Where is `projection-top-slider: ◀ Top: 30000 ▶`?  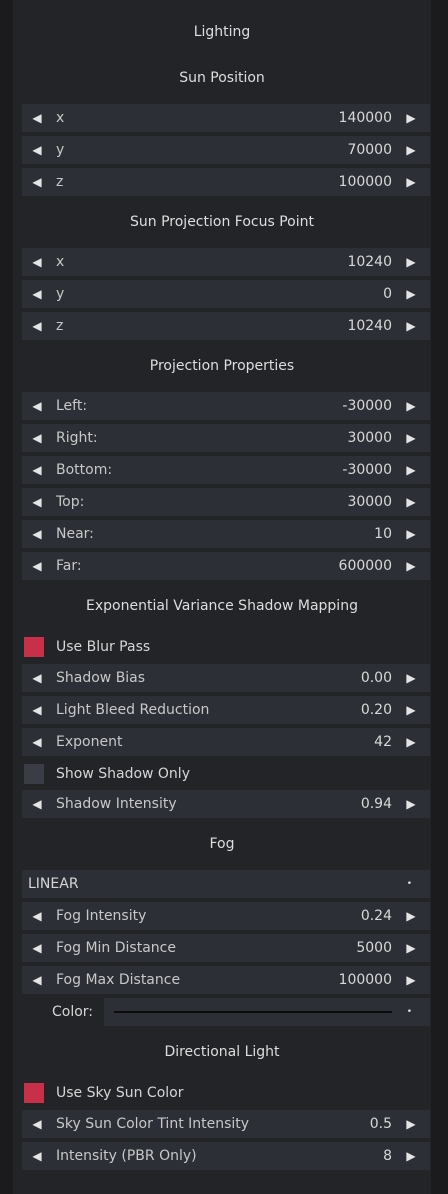 projection-top-slider: ◀ Top: 30000 ▶ is located at coordinates (226, 502).